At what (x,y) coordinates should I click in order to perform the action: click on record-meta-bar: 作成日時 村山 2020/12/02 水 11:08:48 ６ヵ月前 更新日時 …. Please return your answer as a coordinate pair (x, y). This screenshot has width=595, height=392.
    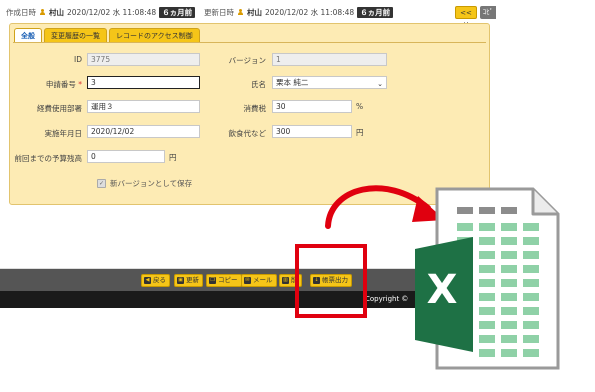
    Looking at the image, I should click on (248, 15).